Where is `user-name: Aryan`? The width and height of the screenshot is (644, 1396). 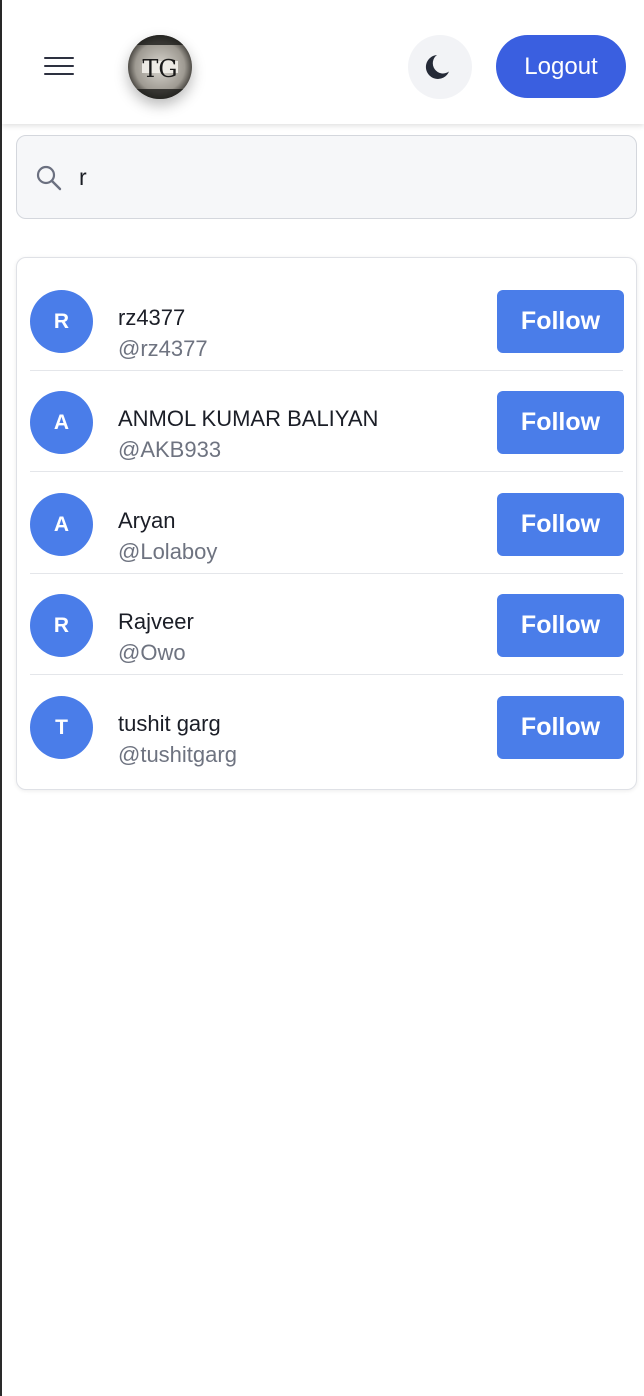
user-name: Aryan is located at coordinates (146, 521).